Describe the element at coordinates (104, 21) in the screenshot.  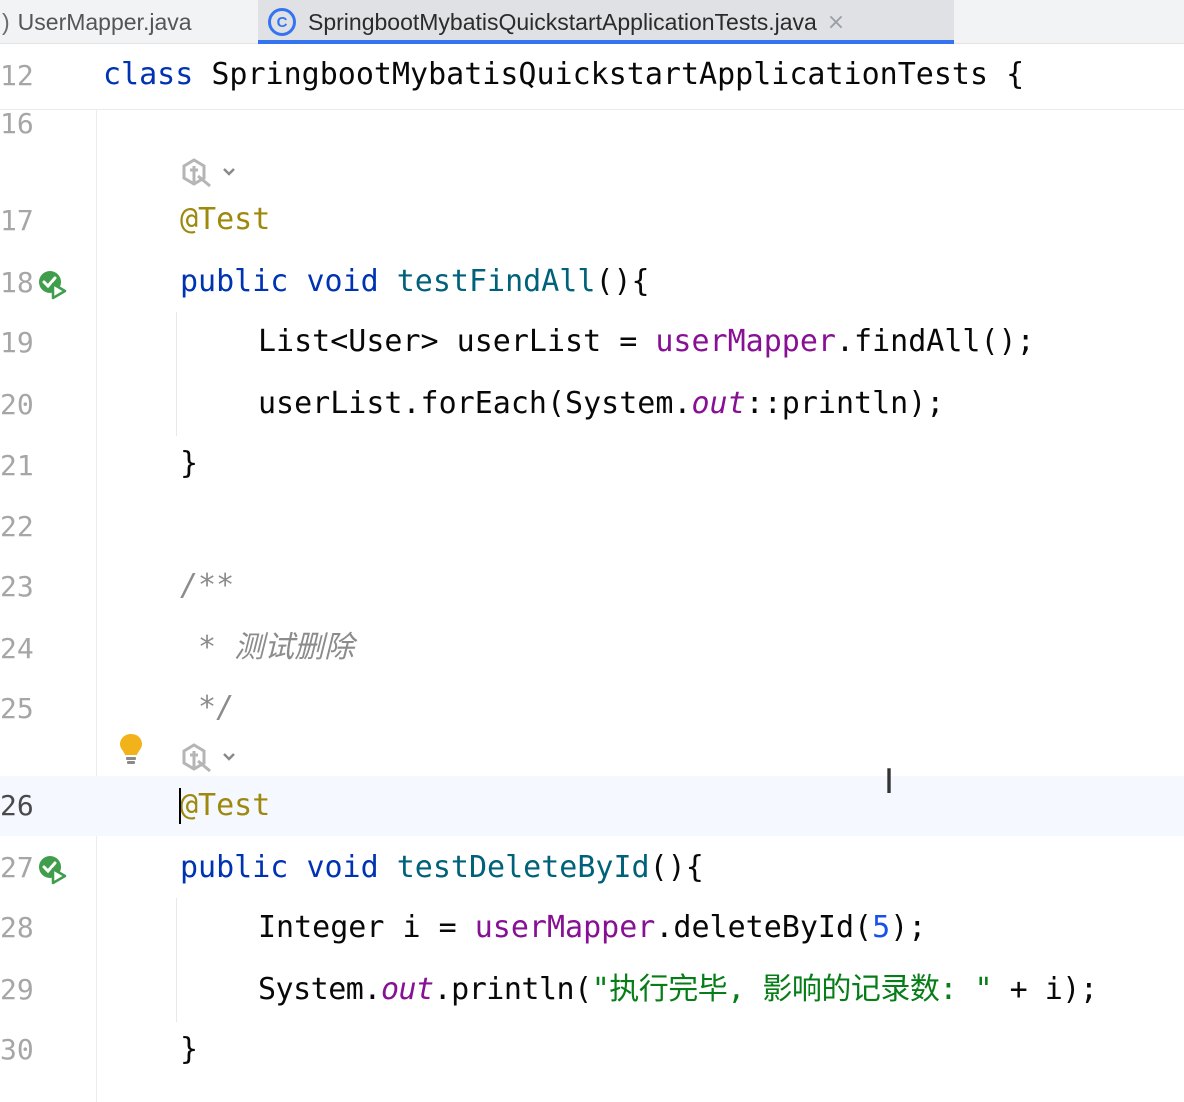
I see `tab-usermapper-label: UserMapper.java` at that location.